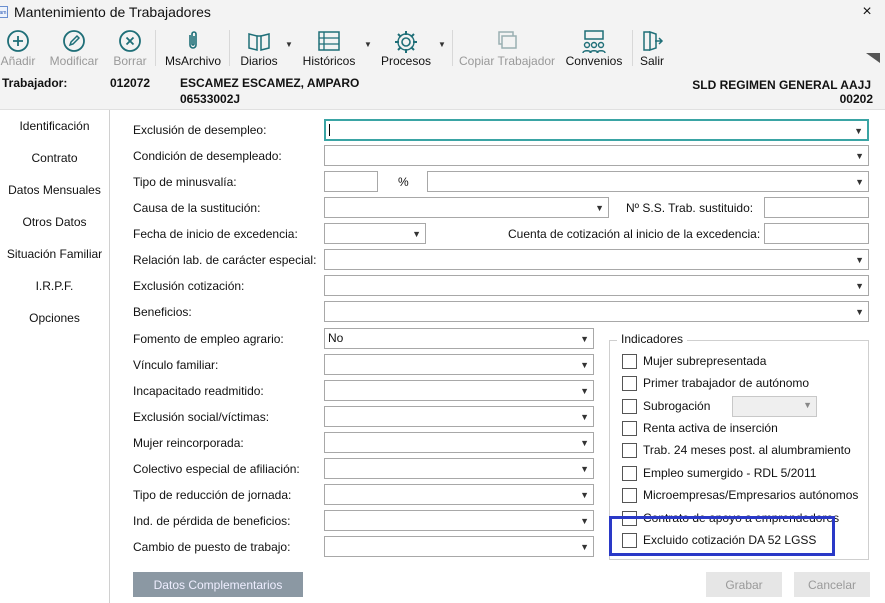  I want to click on exclusion-desempleo-select: ▼, so click(596, 130).